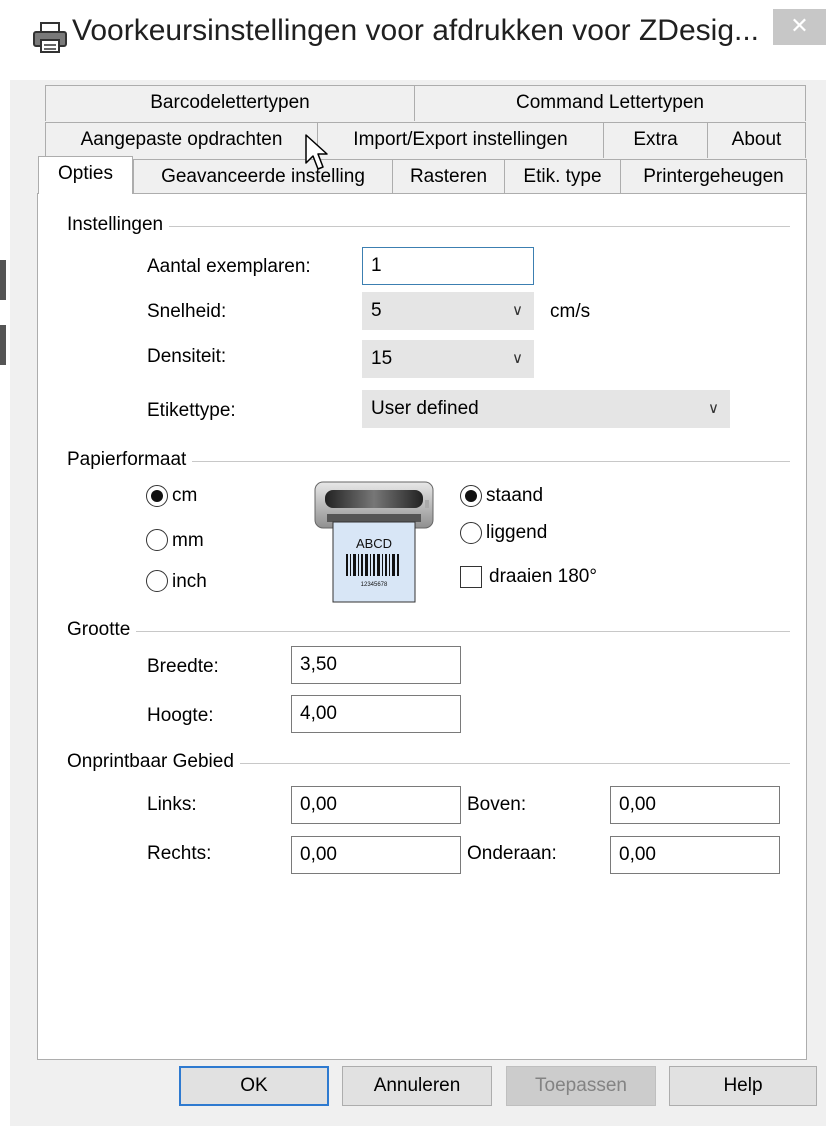 The width and height of the screenshot is (826, 1126). I want to click on tab-rasteren: Rasteren, so click(448, 177).